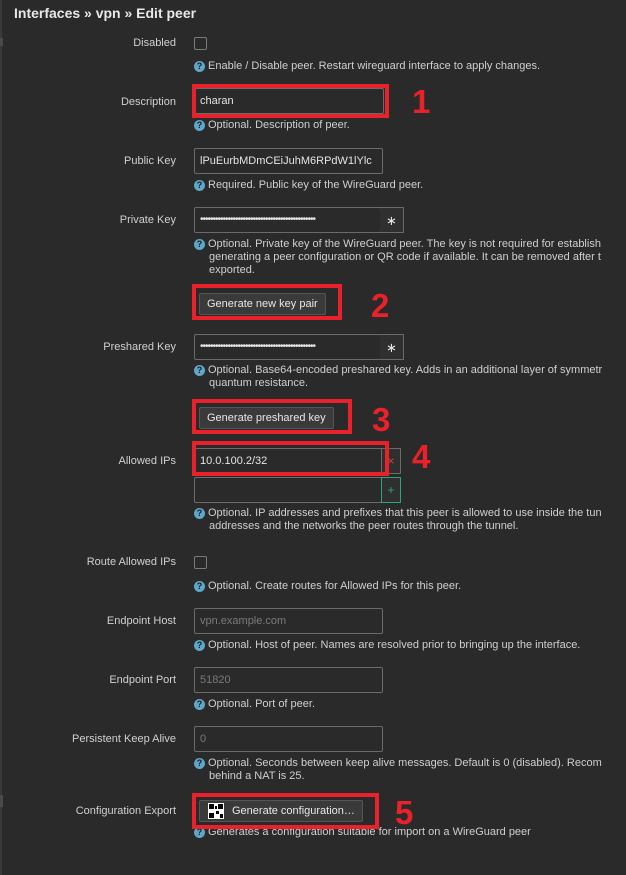  Describe the element at coordinates (391, 490) in the screenshot. I see `add-allowed-ip-button: +` at that location.